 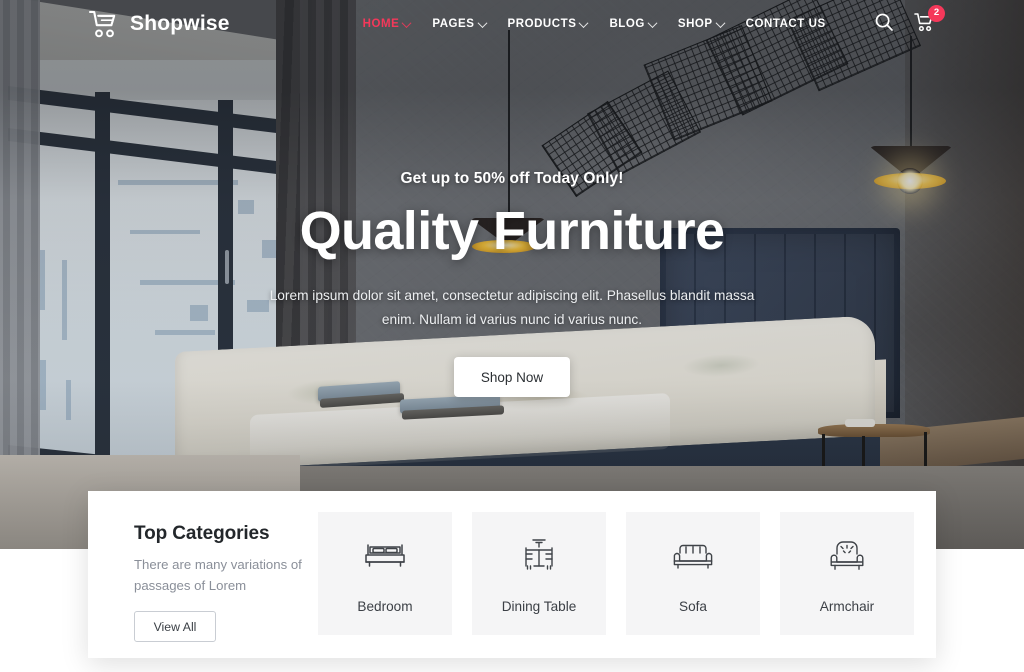 I want to click on category-tile-armchair: Armchair, so click(x=847, y=573).